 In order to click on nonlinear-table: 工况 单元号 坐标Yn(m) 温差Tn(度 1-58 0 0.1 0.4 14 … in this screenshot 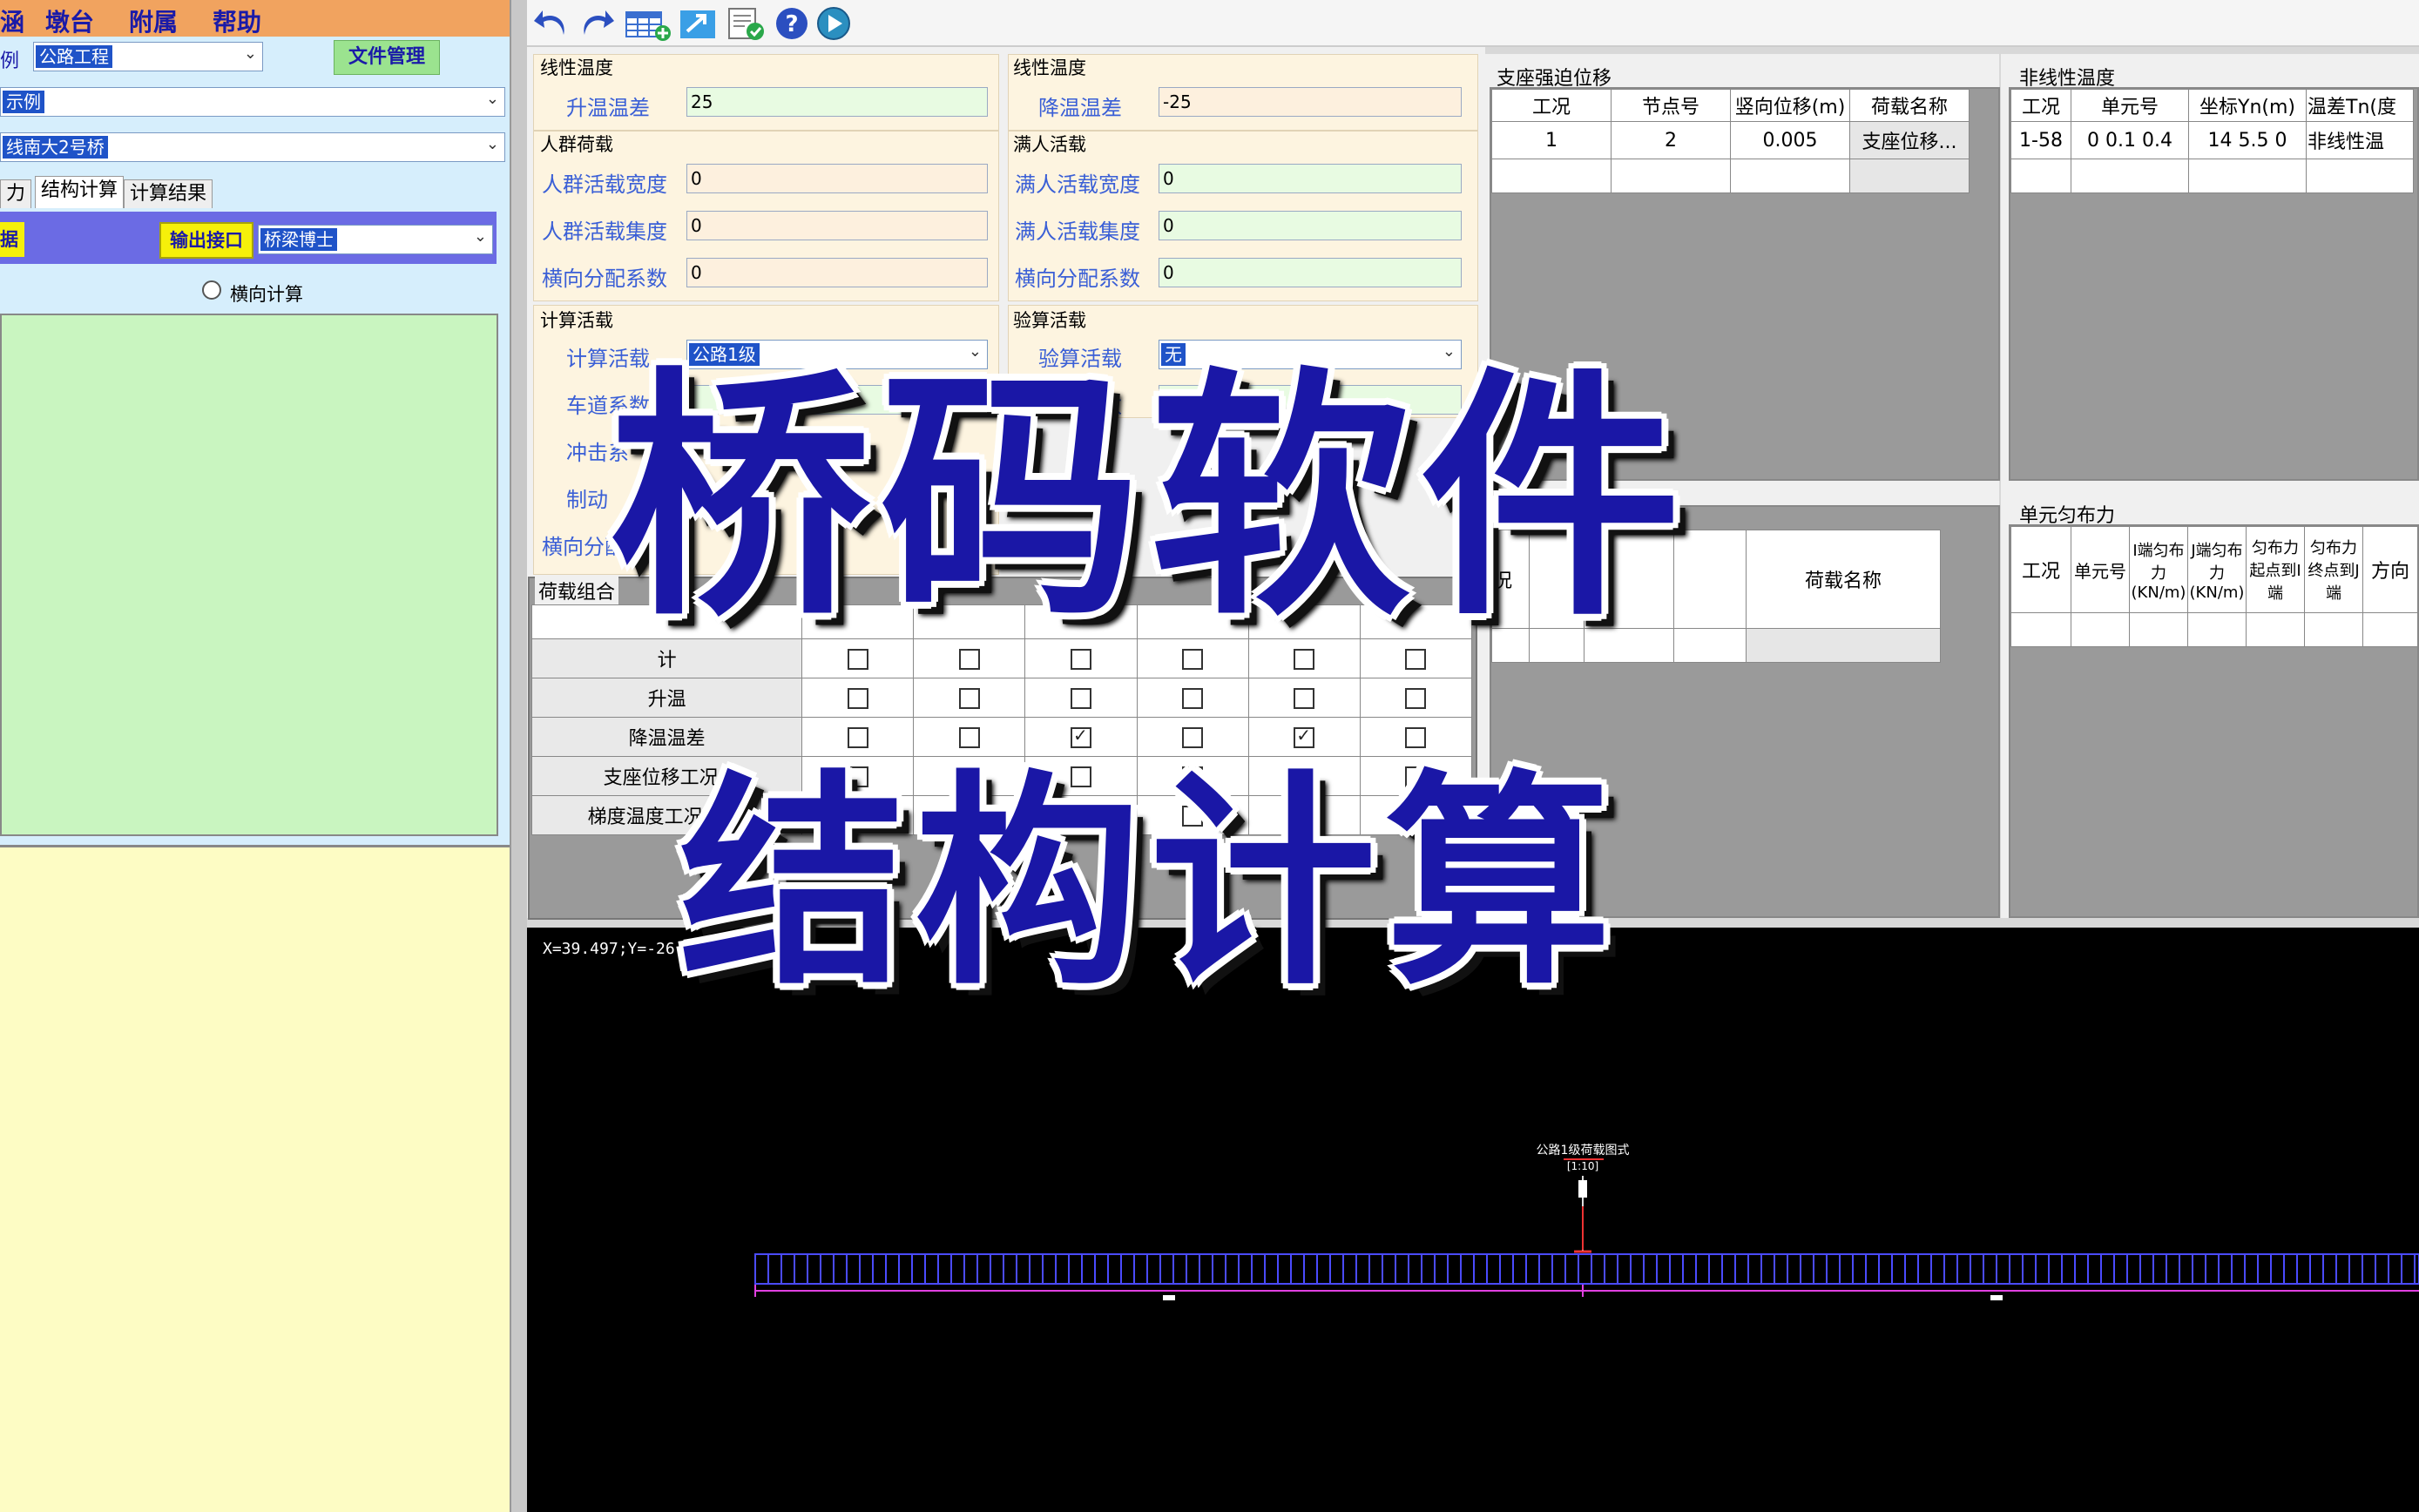, I will do `click(2212, 141)`.